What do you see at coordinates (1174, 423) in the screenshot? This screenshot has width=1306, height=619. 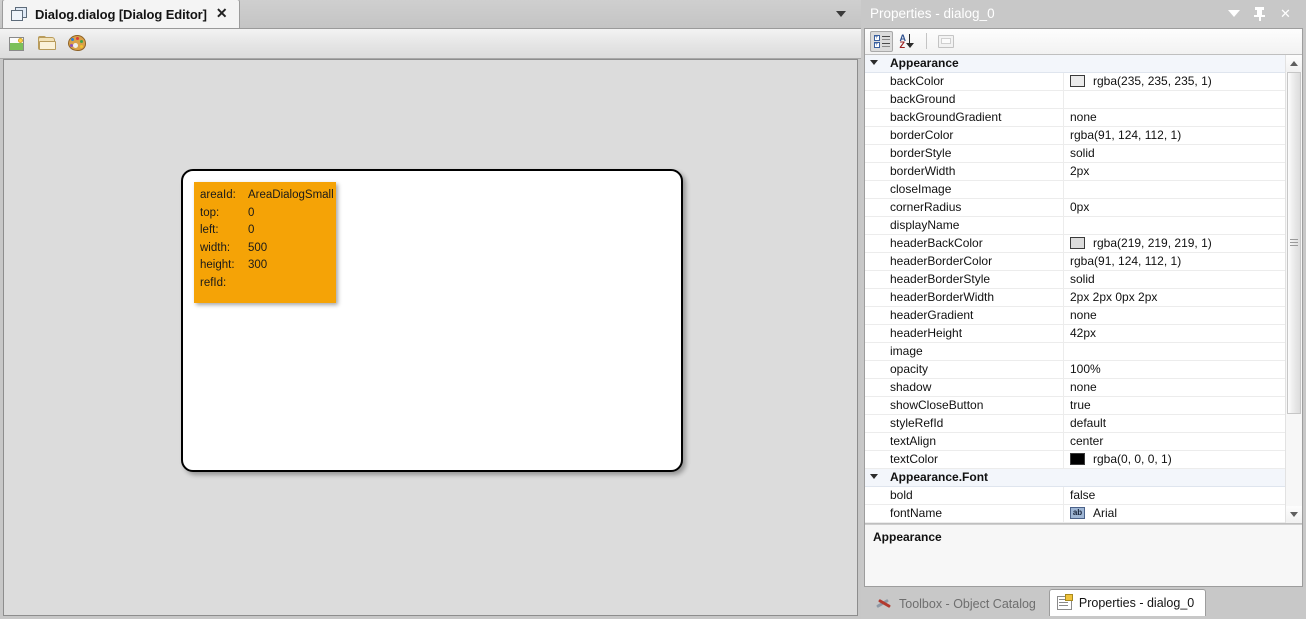 I see `property-value: default` at bounding box center [1174, 423].